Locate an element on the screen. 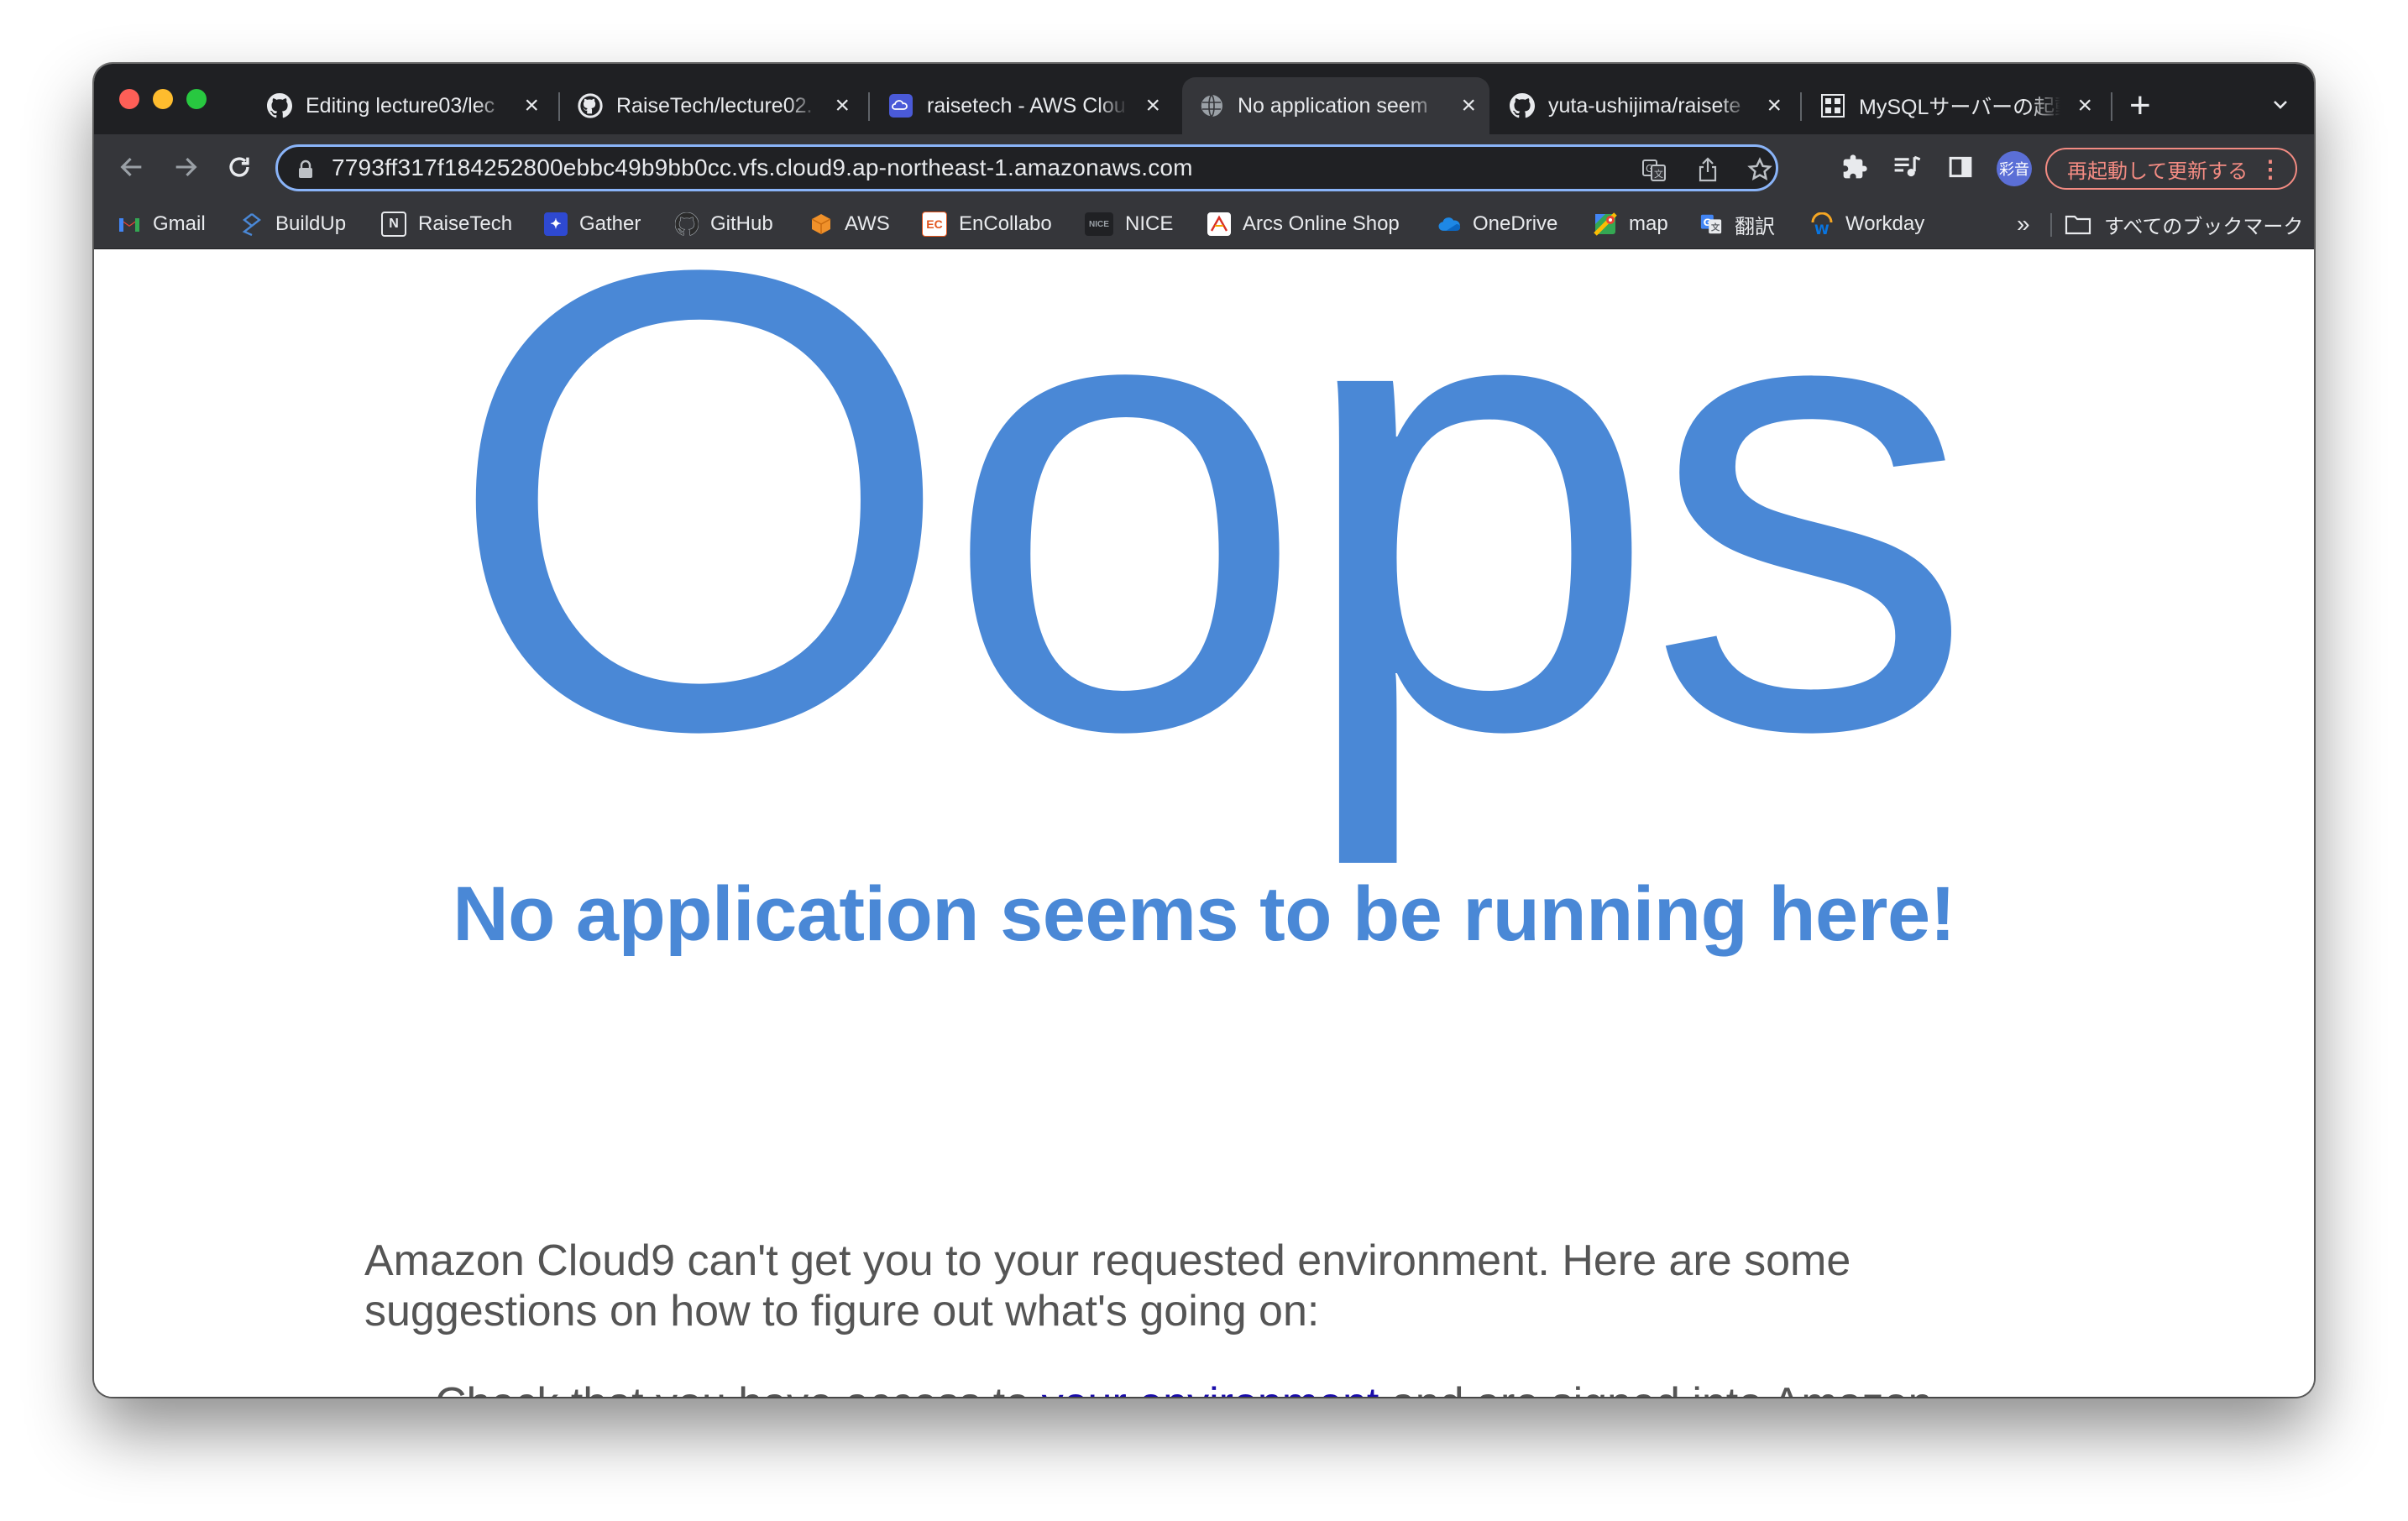  bookmark-onedrive: OneDrive is located at coordinates (1497, 224).